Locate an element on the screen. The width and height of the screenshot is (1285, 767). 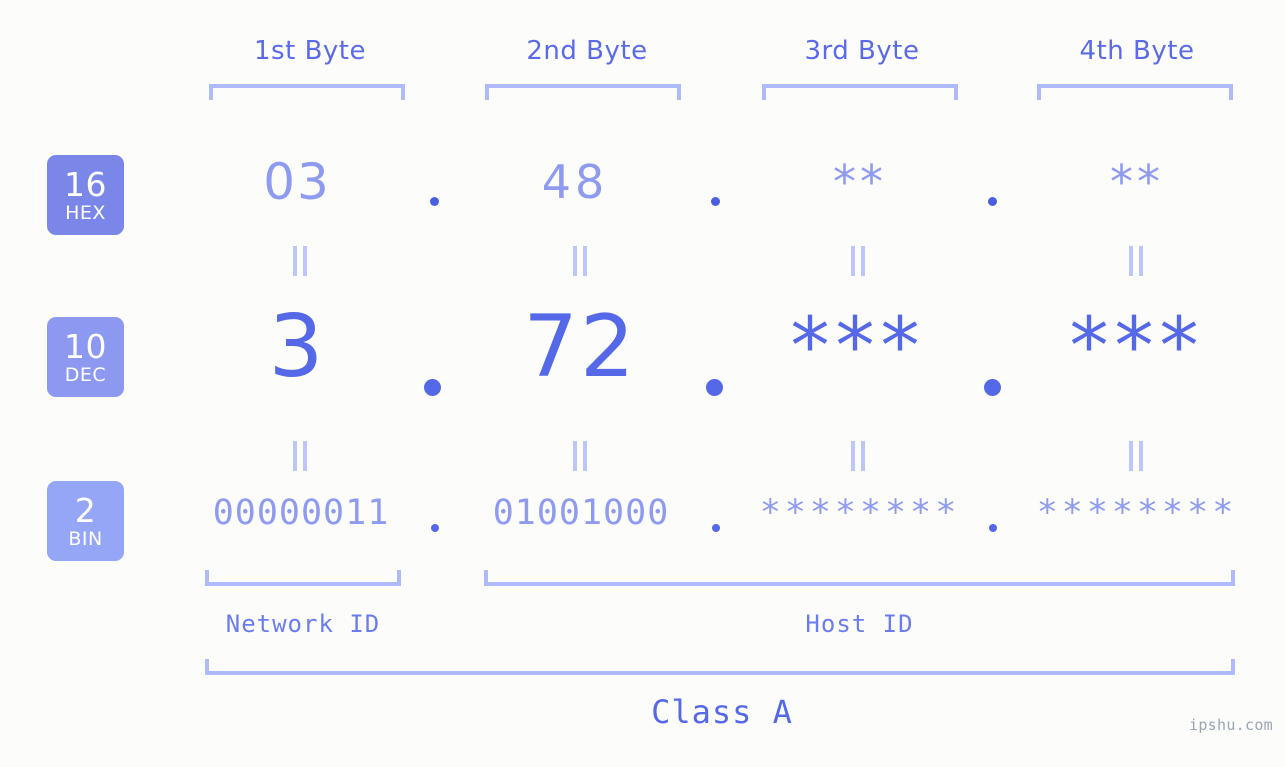
site-watermark: ipshu.com is located at coordinates (1231, 725).